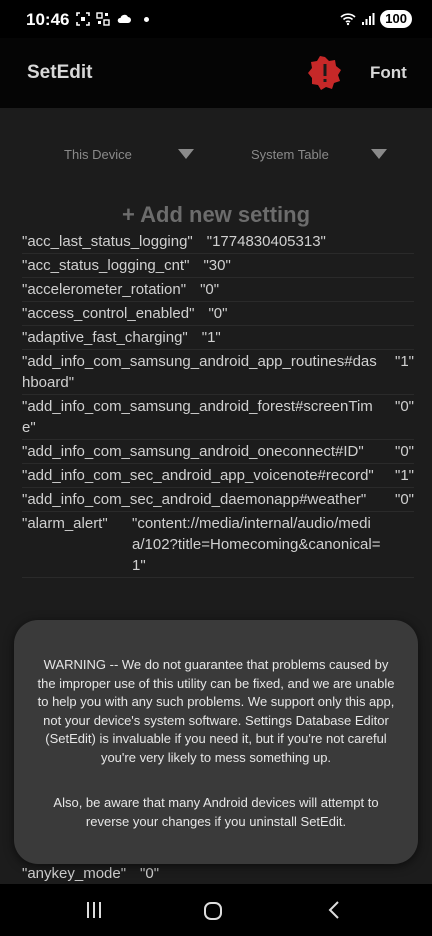 The image size is (432, 936). I want to click on wifi-icon, so click(348, 19).